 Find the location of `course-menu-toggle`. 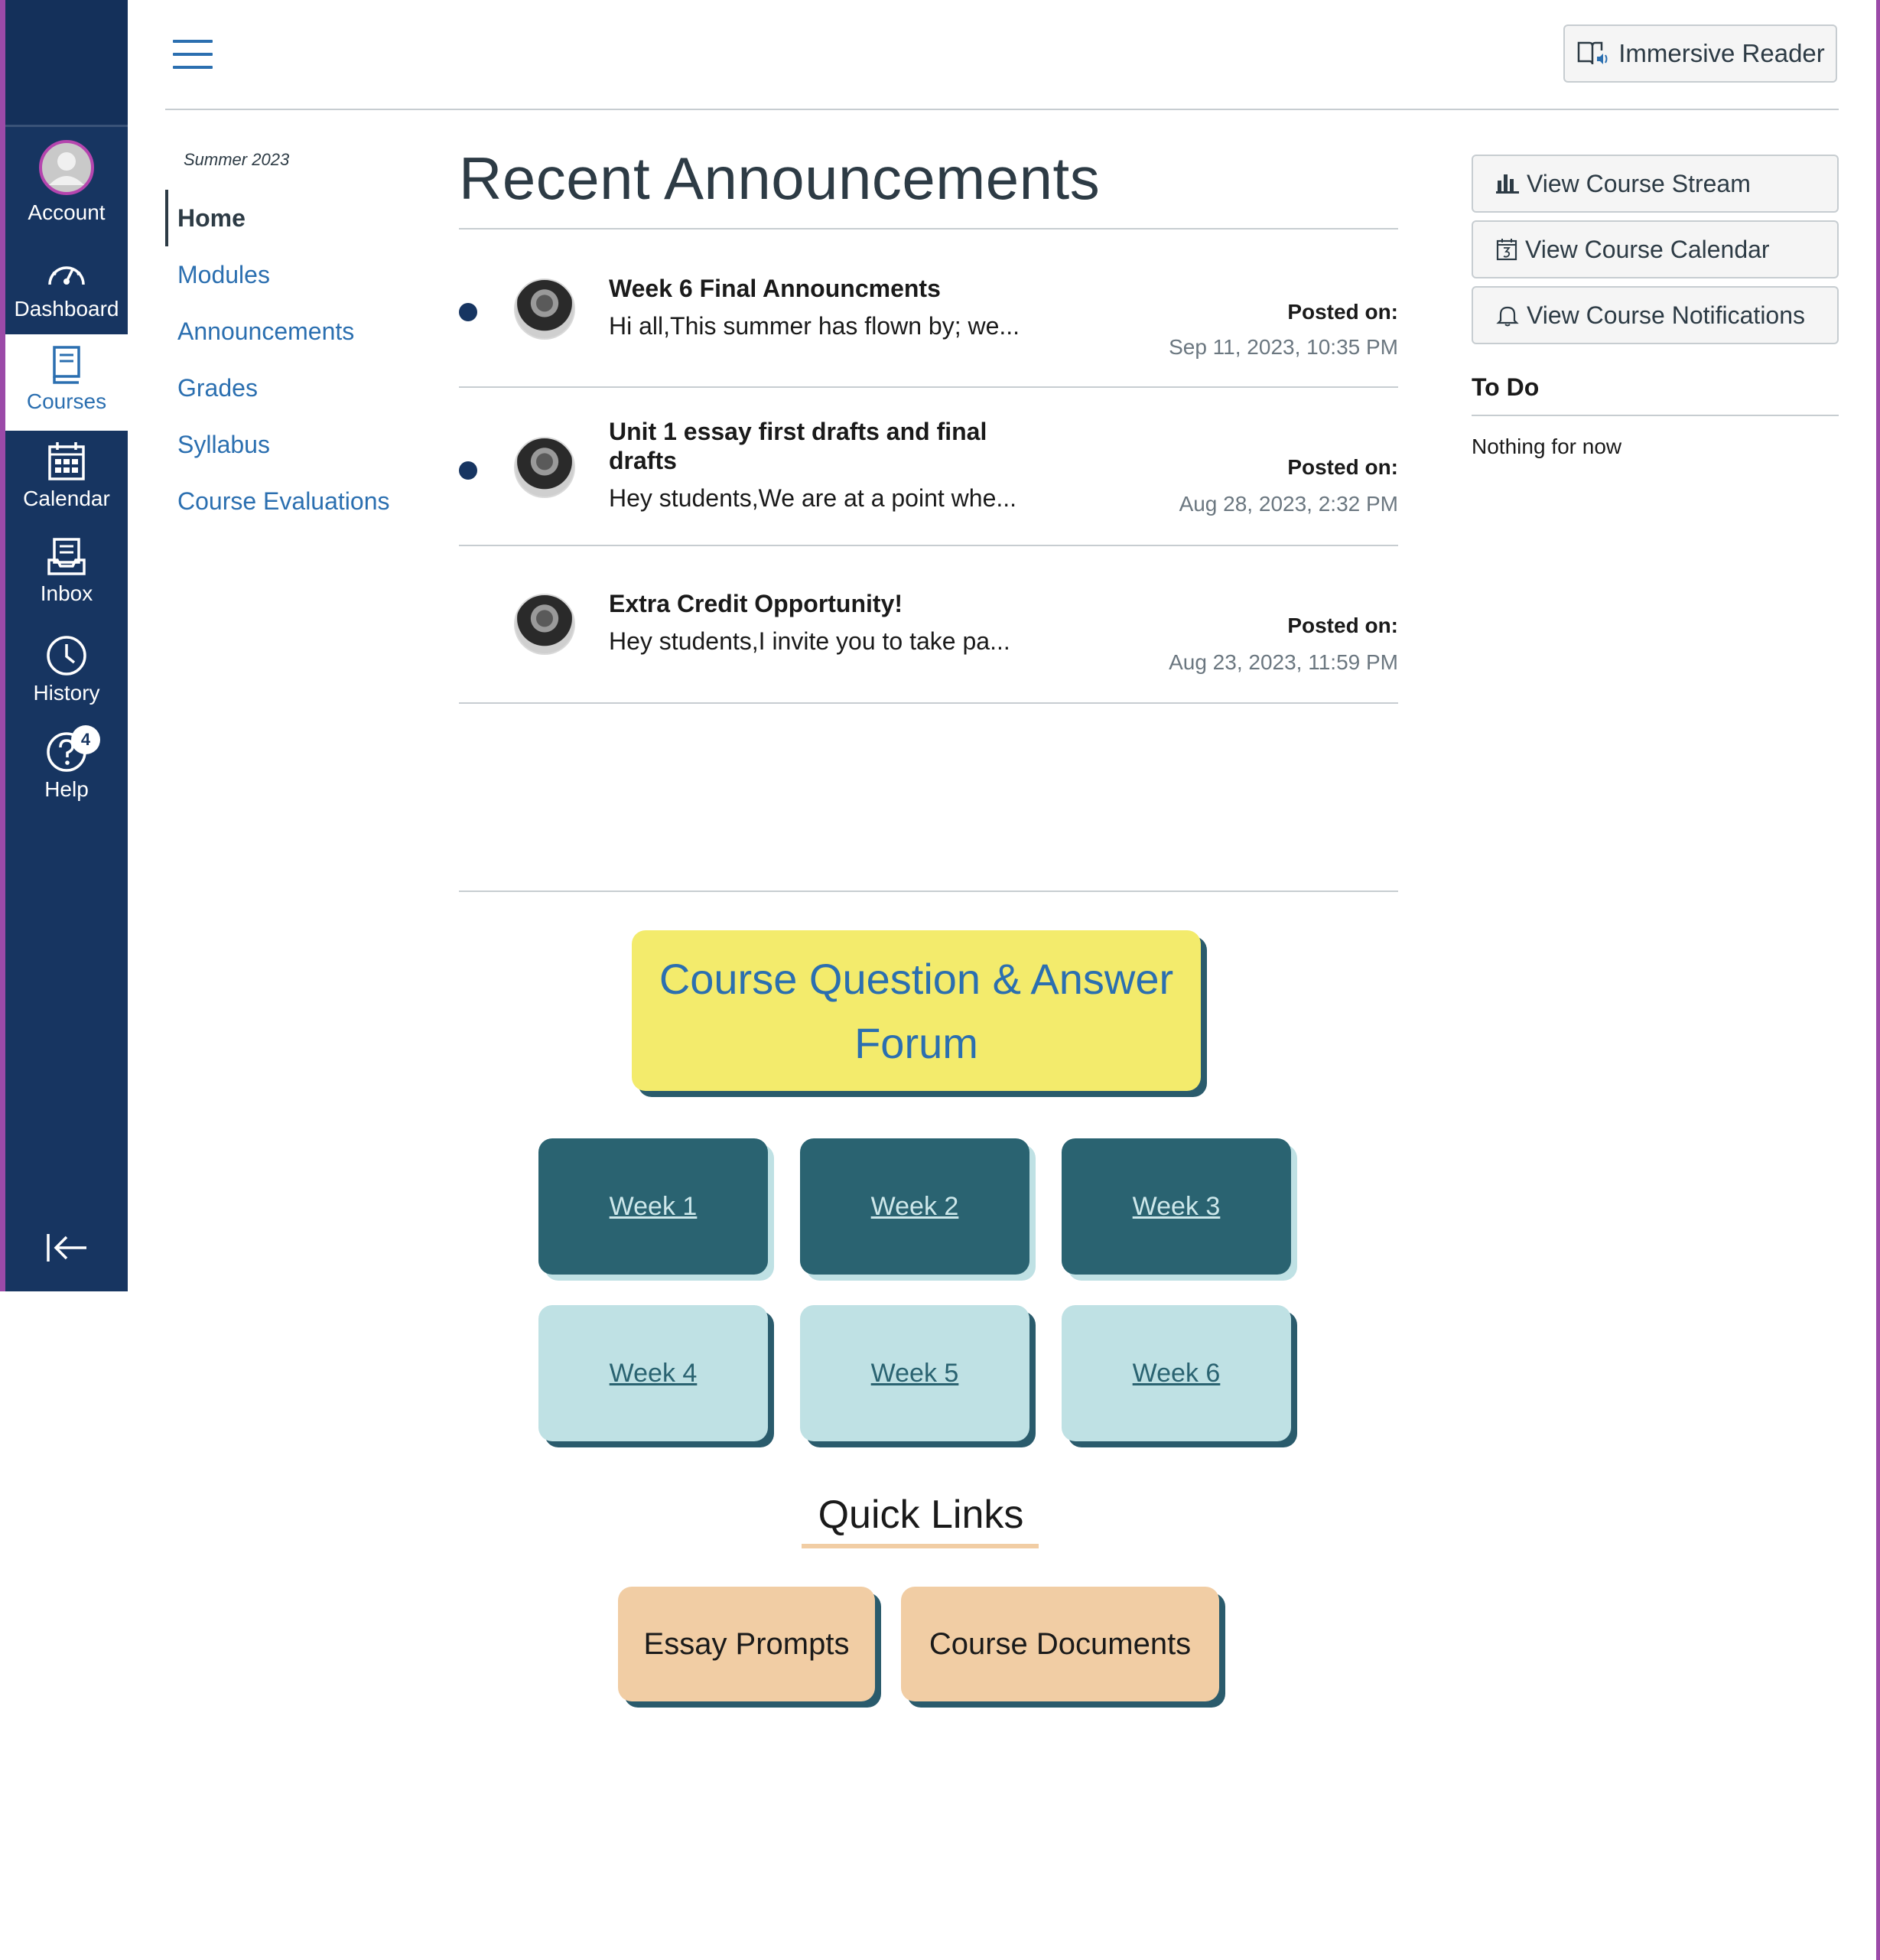

course-menu-toggle is located at coordinates (193, 54).